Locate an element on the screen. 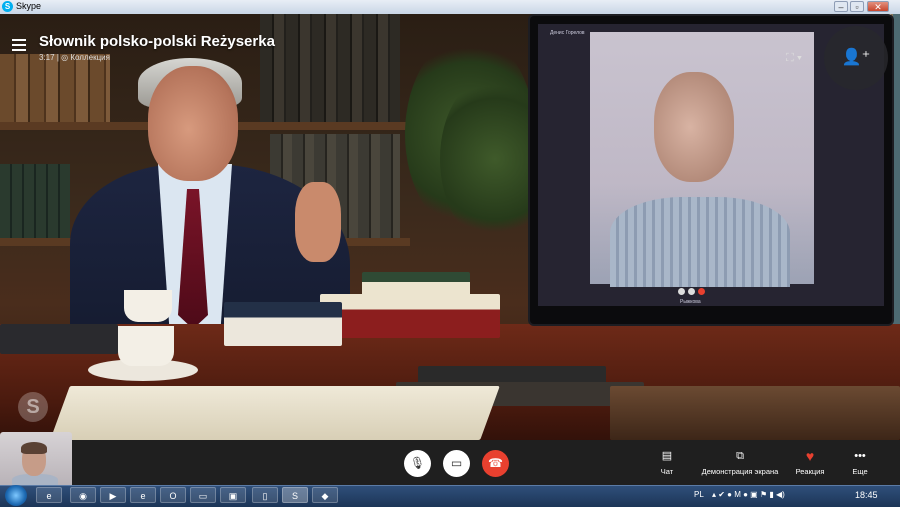 This screenshot has height=507, width=900. documents-icon: ▯ is located at coordinates (265, 495).